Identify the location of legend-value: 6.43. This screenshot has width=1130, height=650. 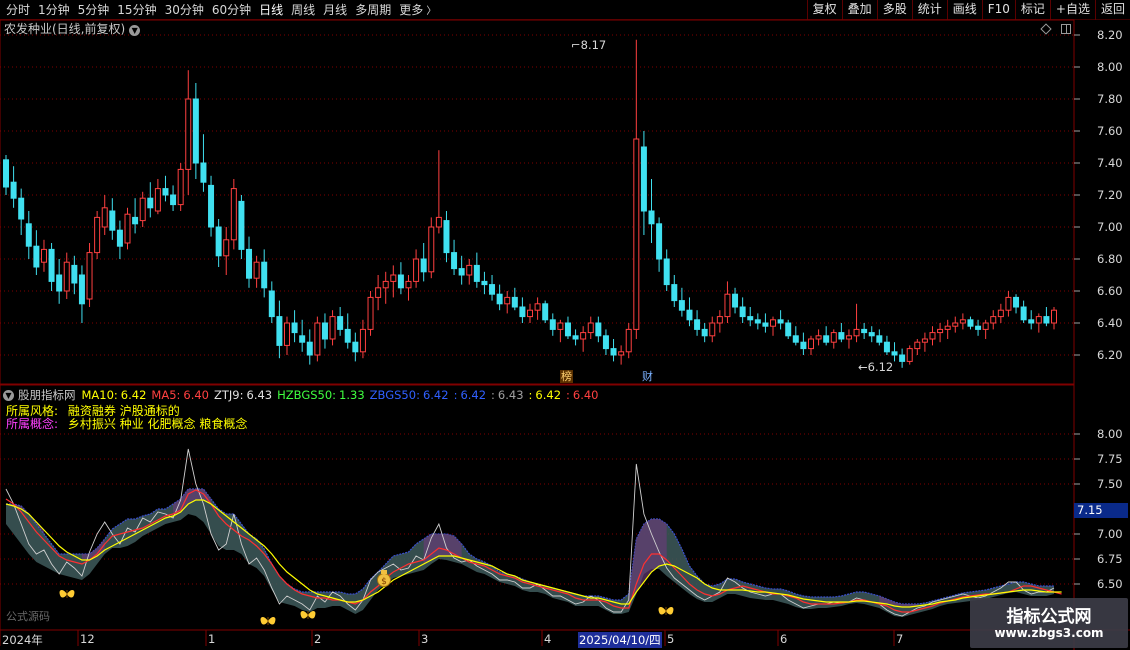
(510, 395).